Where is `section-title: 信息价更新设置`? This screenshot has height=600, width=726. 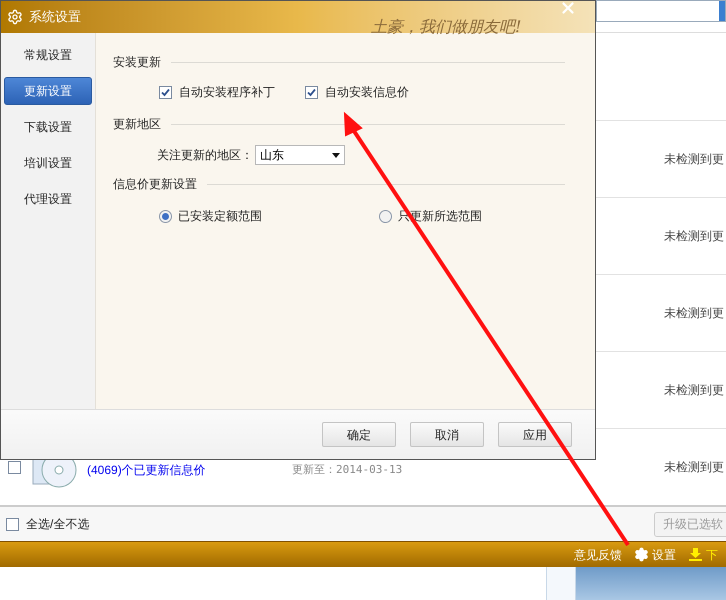
section-title: 信息价更新设置 is located at coordinates (155, 184).